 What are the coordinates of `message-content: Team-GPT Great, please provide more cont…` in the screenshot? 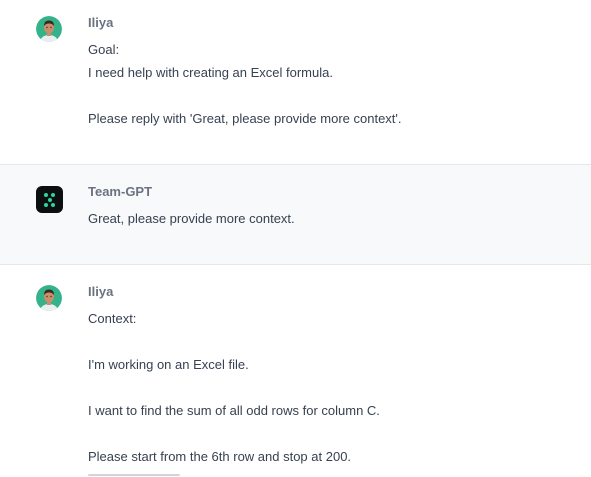 It's located at (329, 206).